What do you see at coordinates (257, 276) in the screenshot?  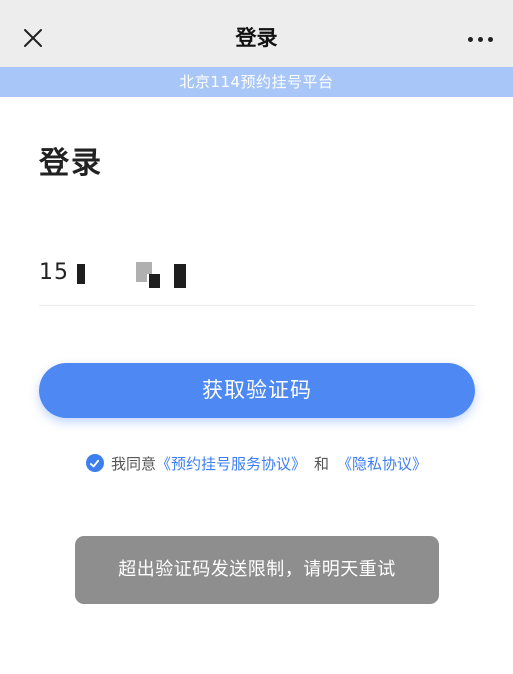 I see `phone-input: 15` at bounding box center [257, 276].